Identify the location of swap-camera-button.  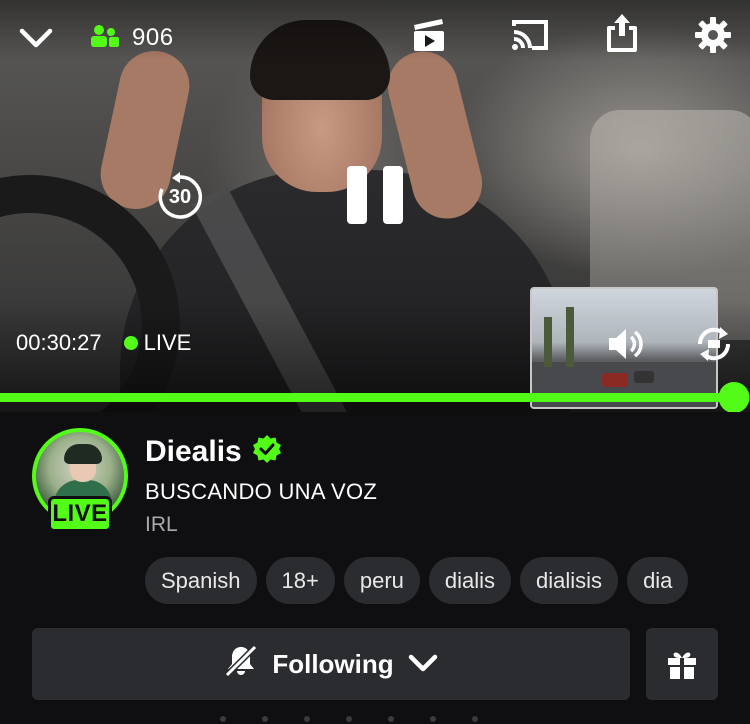
(714, 344).